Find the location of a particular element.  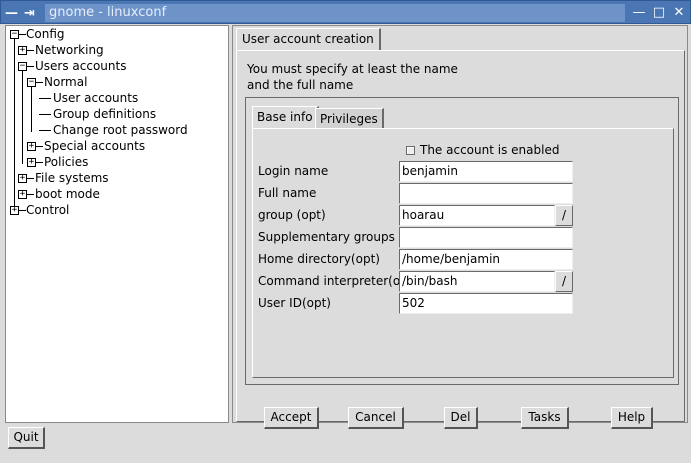

supplementary-groups-label: Supplementary groups is located at coordinates (326, 237).